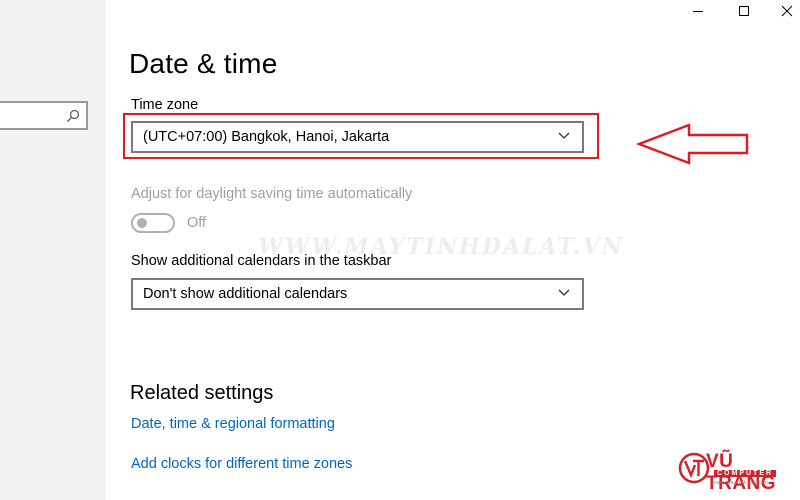  I want to click on add-clocks-link: Add clocks for different time zones, so click(241, 464).